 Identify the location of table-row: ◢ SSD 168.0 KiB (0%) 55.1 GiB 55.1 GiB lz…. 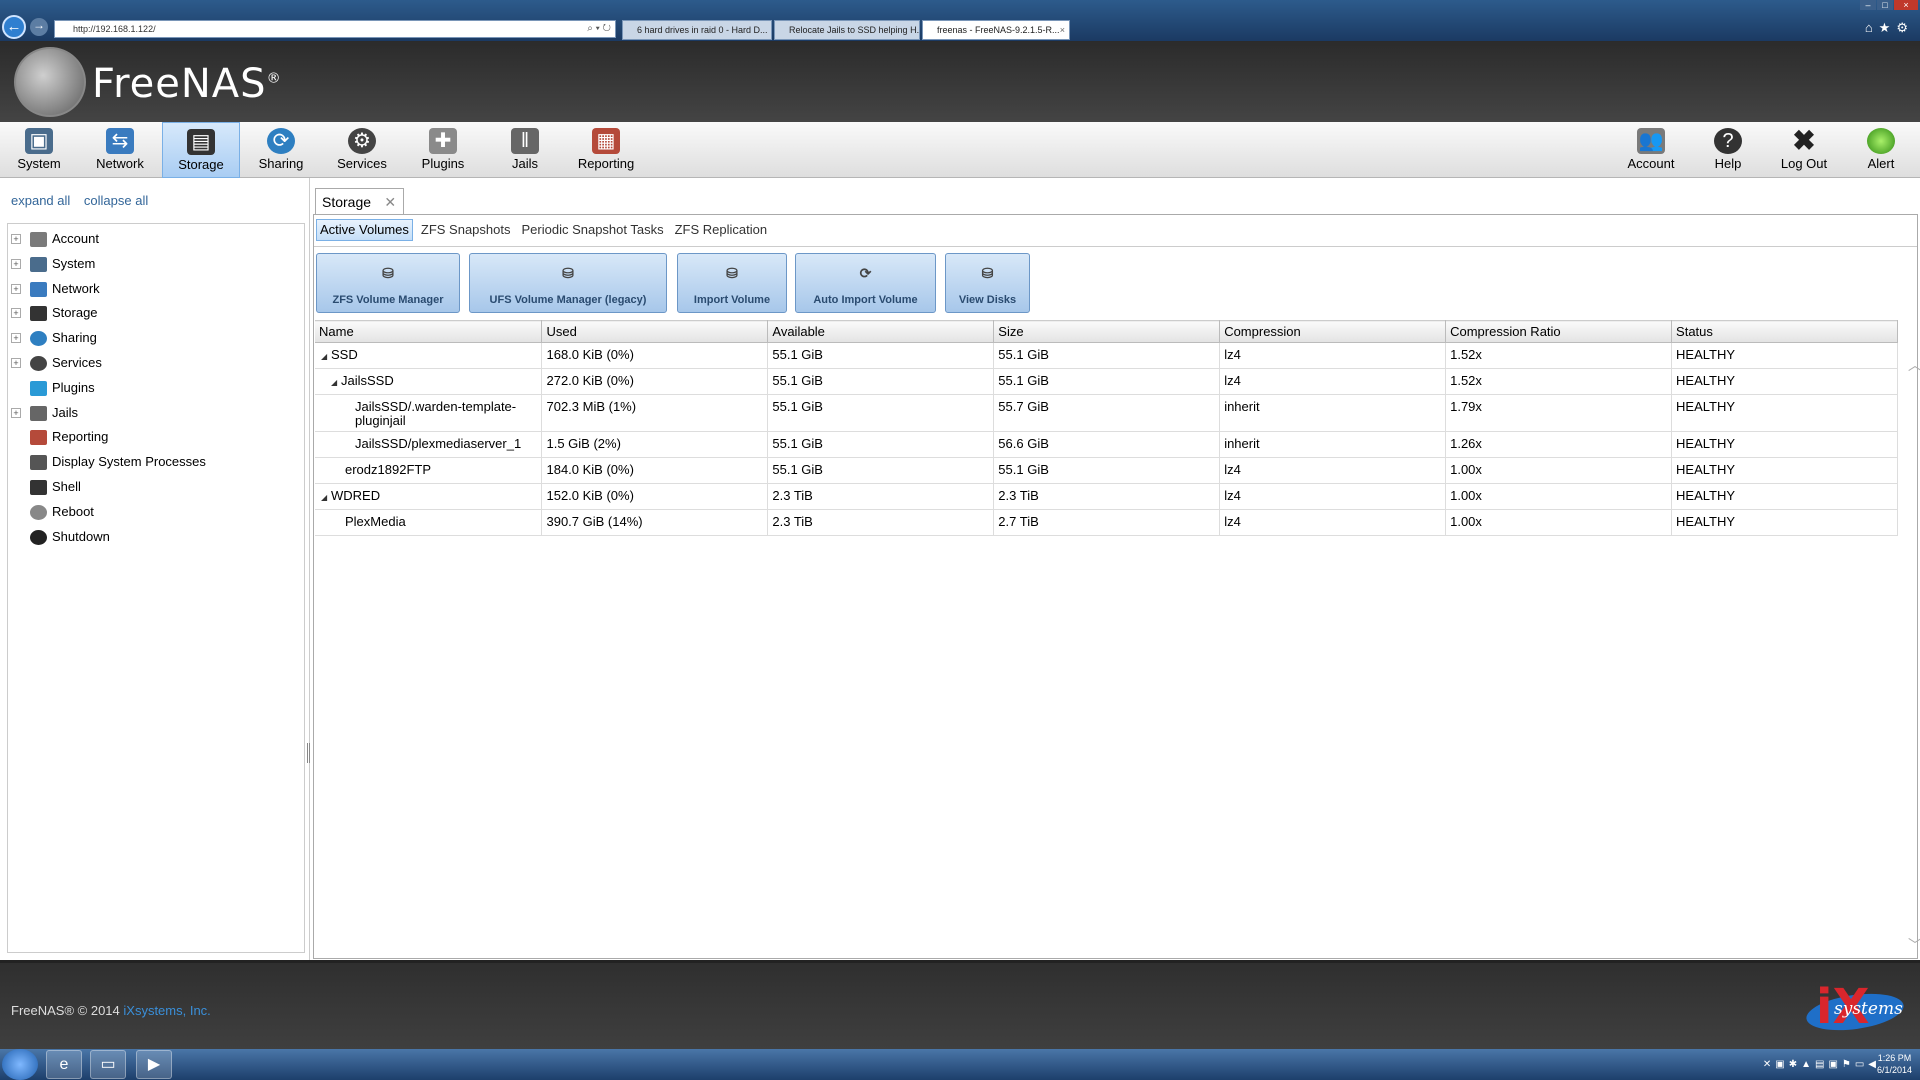
(1106, 355).